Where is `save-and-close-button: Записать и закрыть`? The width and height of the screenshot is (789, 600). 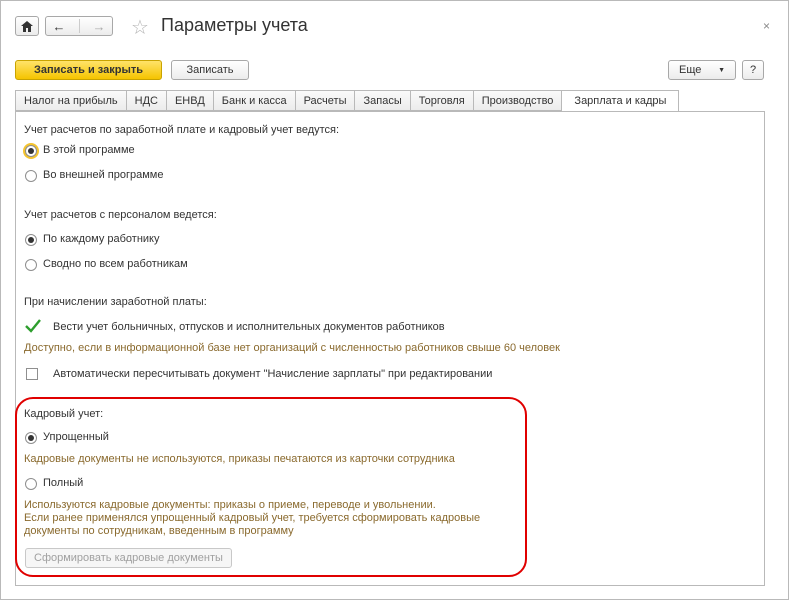 save-and-close-button: Записать и закрыть is located at coordinates (88, 70).